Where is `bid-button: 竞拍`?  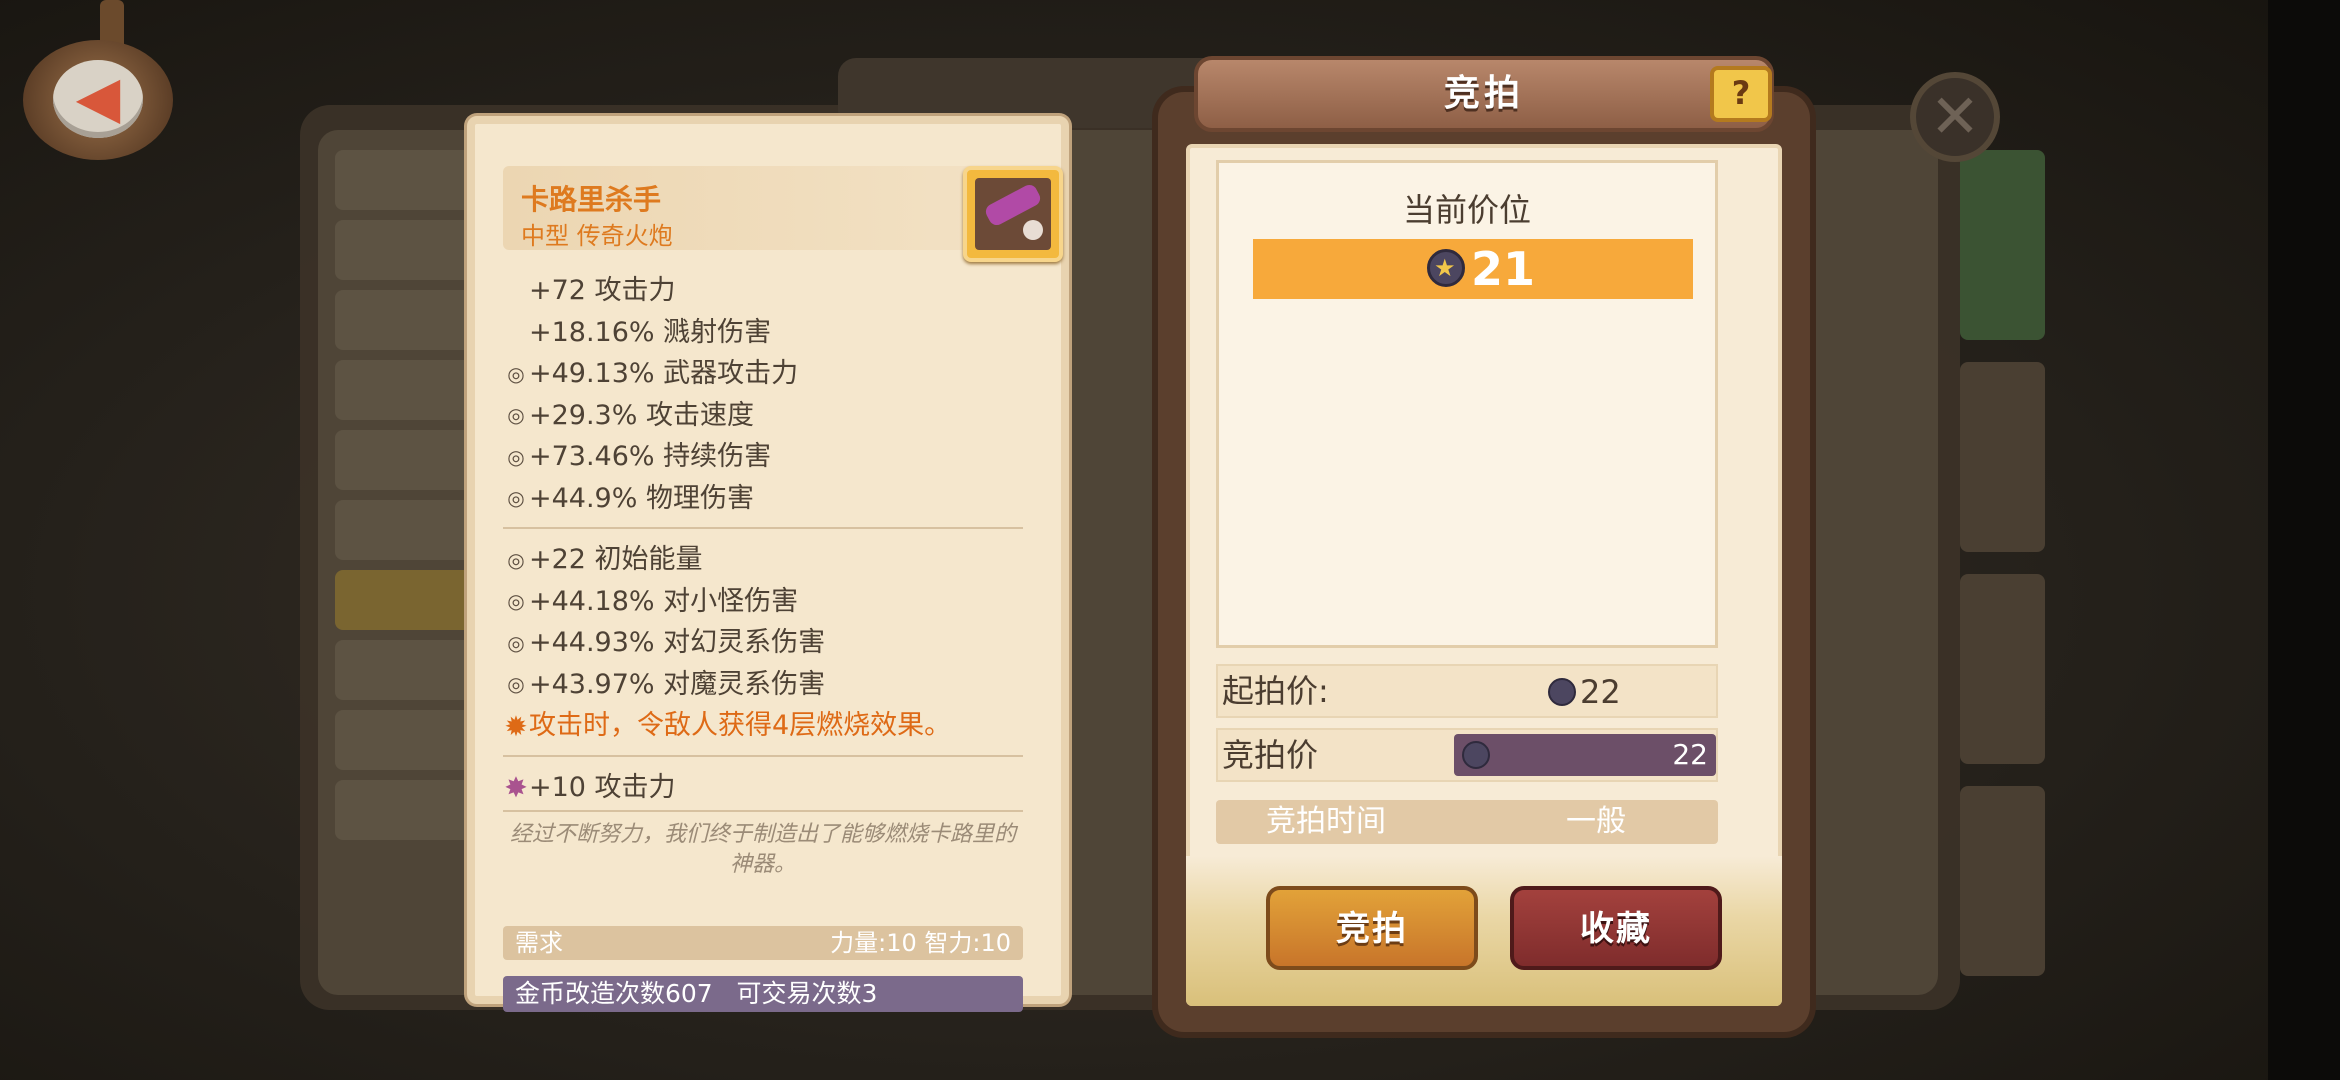
bid-button: 竞拍 is located at coordinates (1372, 928).